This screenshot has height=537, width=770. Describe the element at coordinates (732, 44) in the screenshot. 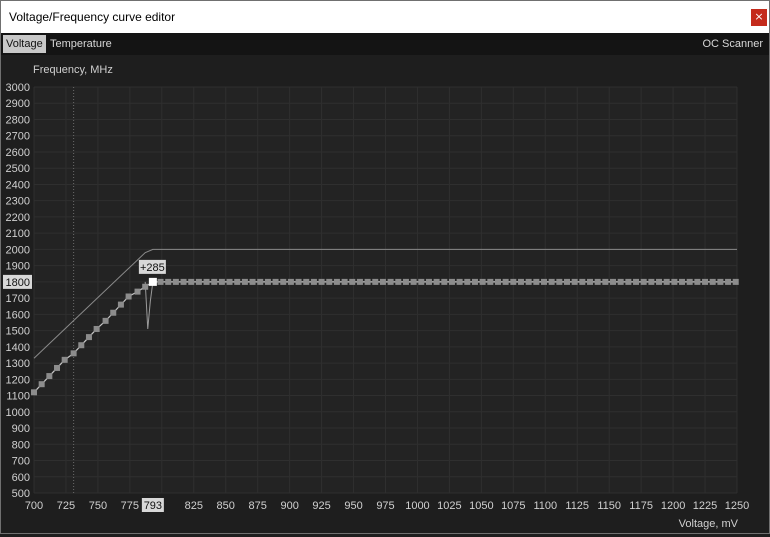

I see `oc-scanner-button: OC Scanner` at that location.